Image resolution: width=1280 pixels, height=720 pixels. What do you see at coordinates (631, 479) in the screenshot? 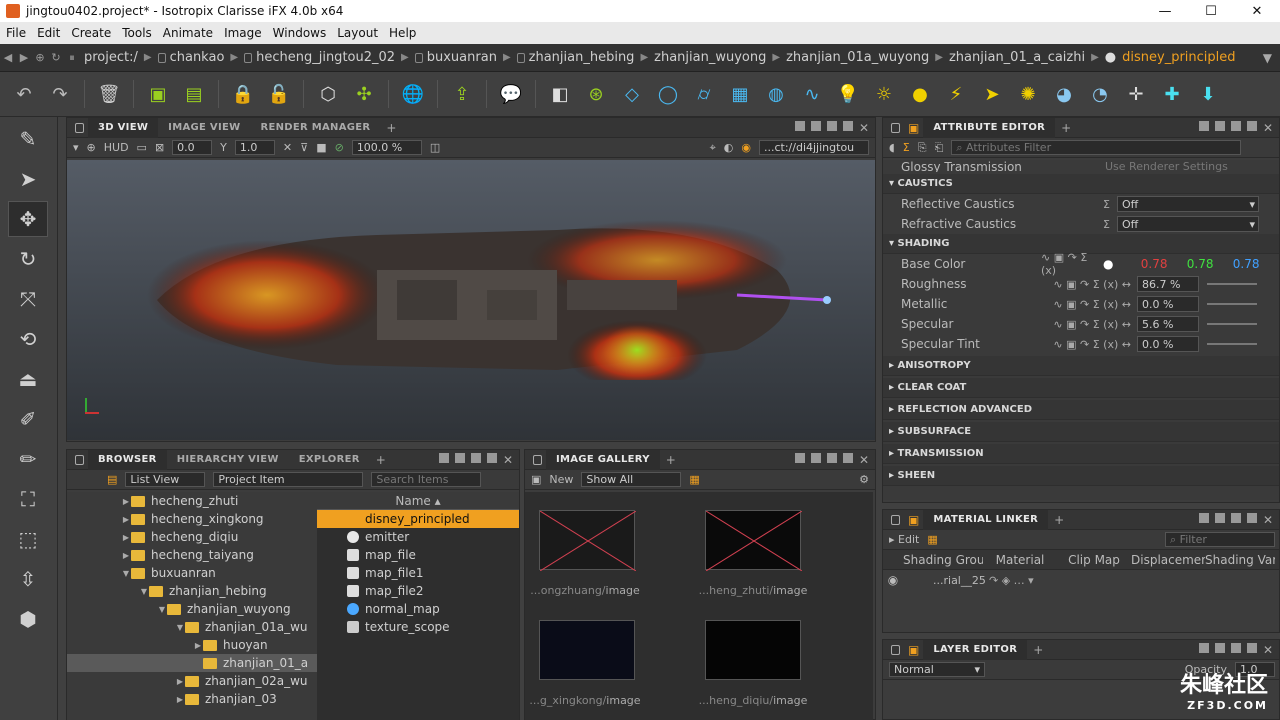
I see `show-filter-select: Show All` at bounding box center [631, 479].